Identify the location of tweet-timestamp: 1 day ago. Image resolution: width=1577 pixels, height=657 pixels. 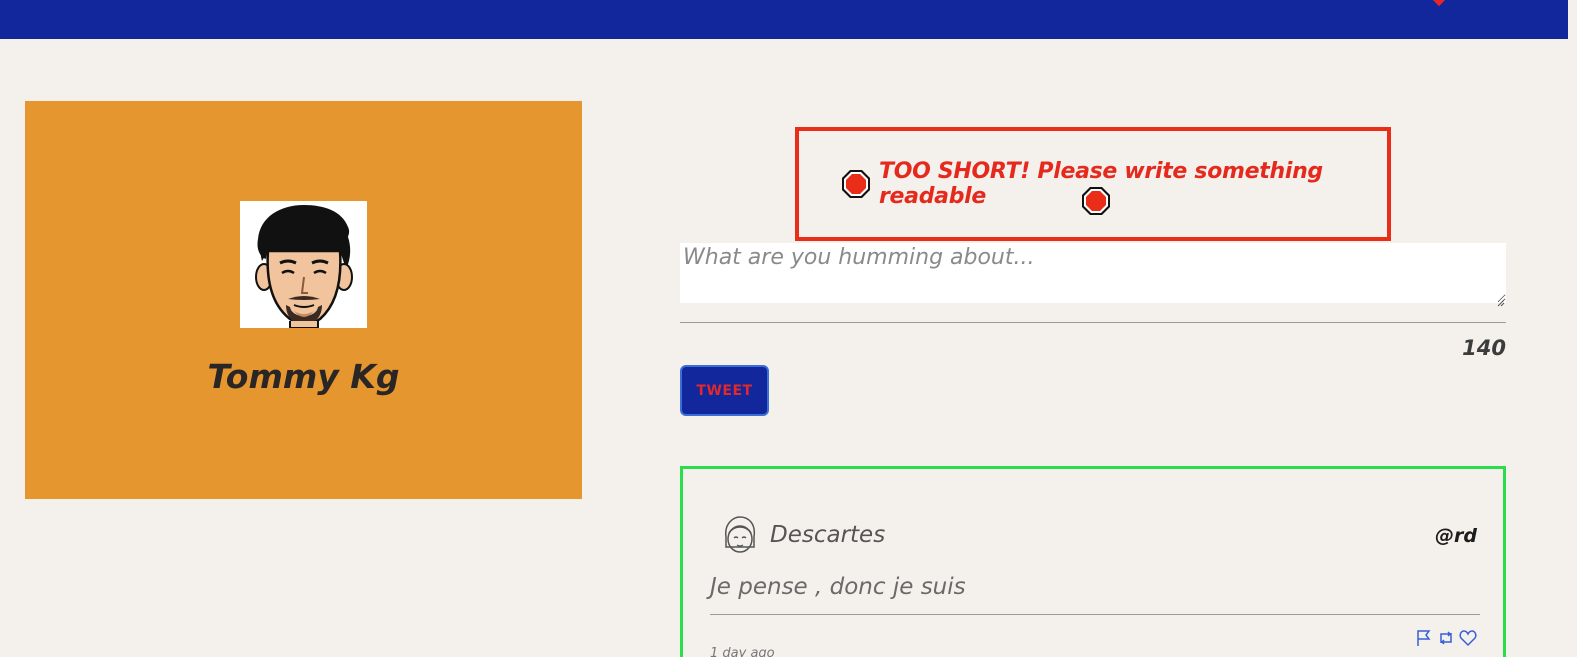
(742, 651).